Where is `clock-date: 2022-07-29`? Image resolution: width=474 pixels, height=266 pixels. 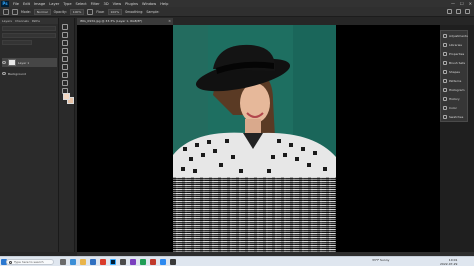 clock-date: 2022-07-29 is located at coordinates (449, 264).